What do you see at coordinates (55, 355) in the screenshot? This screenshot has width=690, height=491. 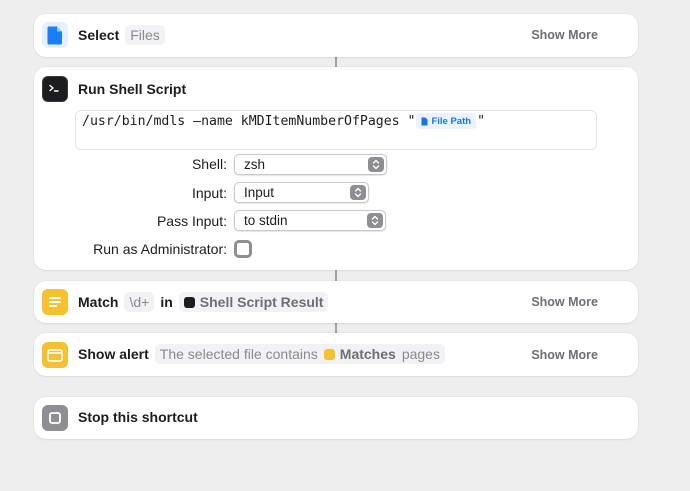 I see `window-icon` at bounding box center [55, 355].